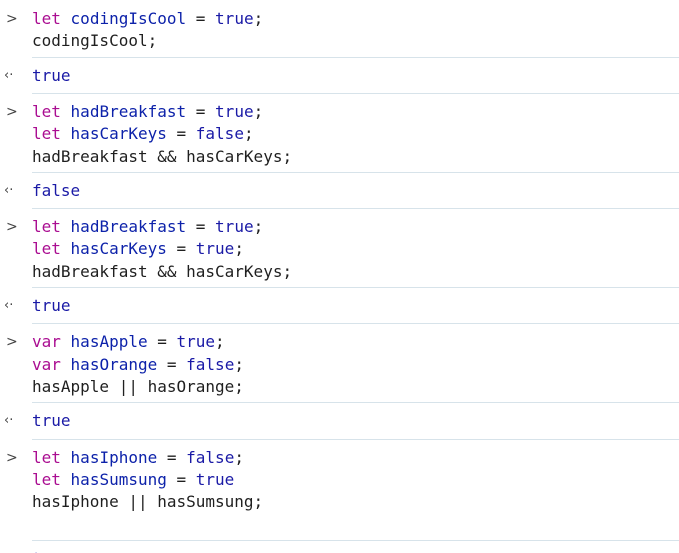  Describe the element at coordinates (109, 342) in the screenshot. I see `code-token-var: hasApple` at that location.